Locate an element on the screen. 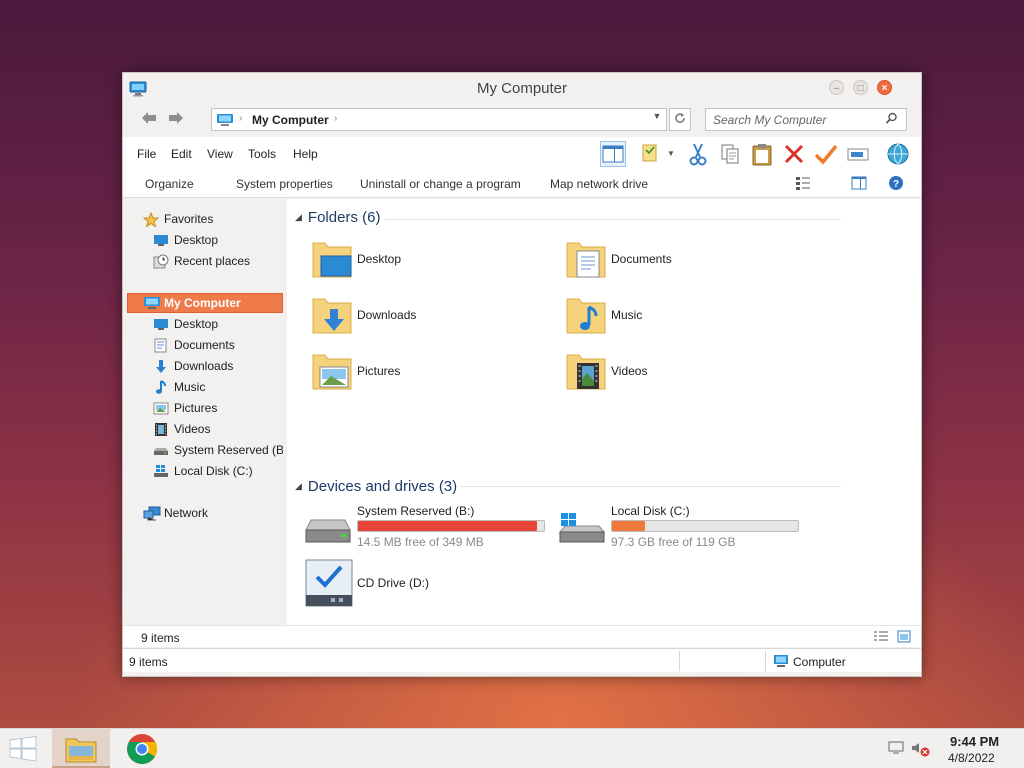 This screenshot has height=768, width=1024. nav-videos: Videos is located at coordinates (205, 429).